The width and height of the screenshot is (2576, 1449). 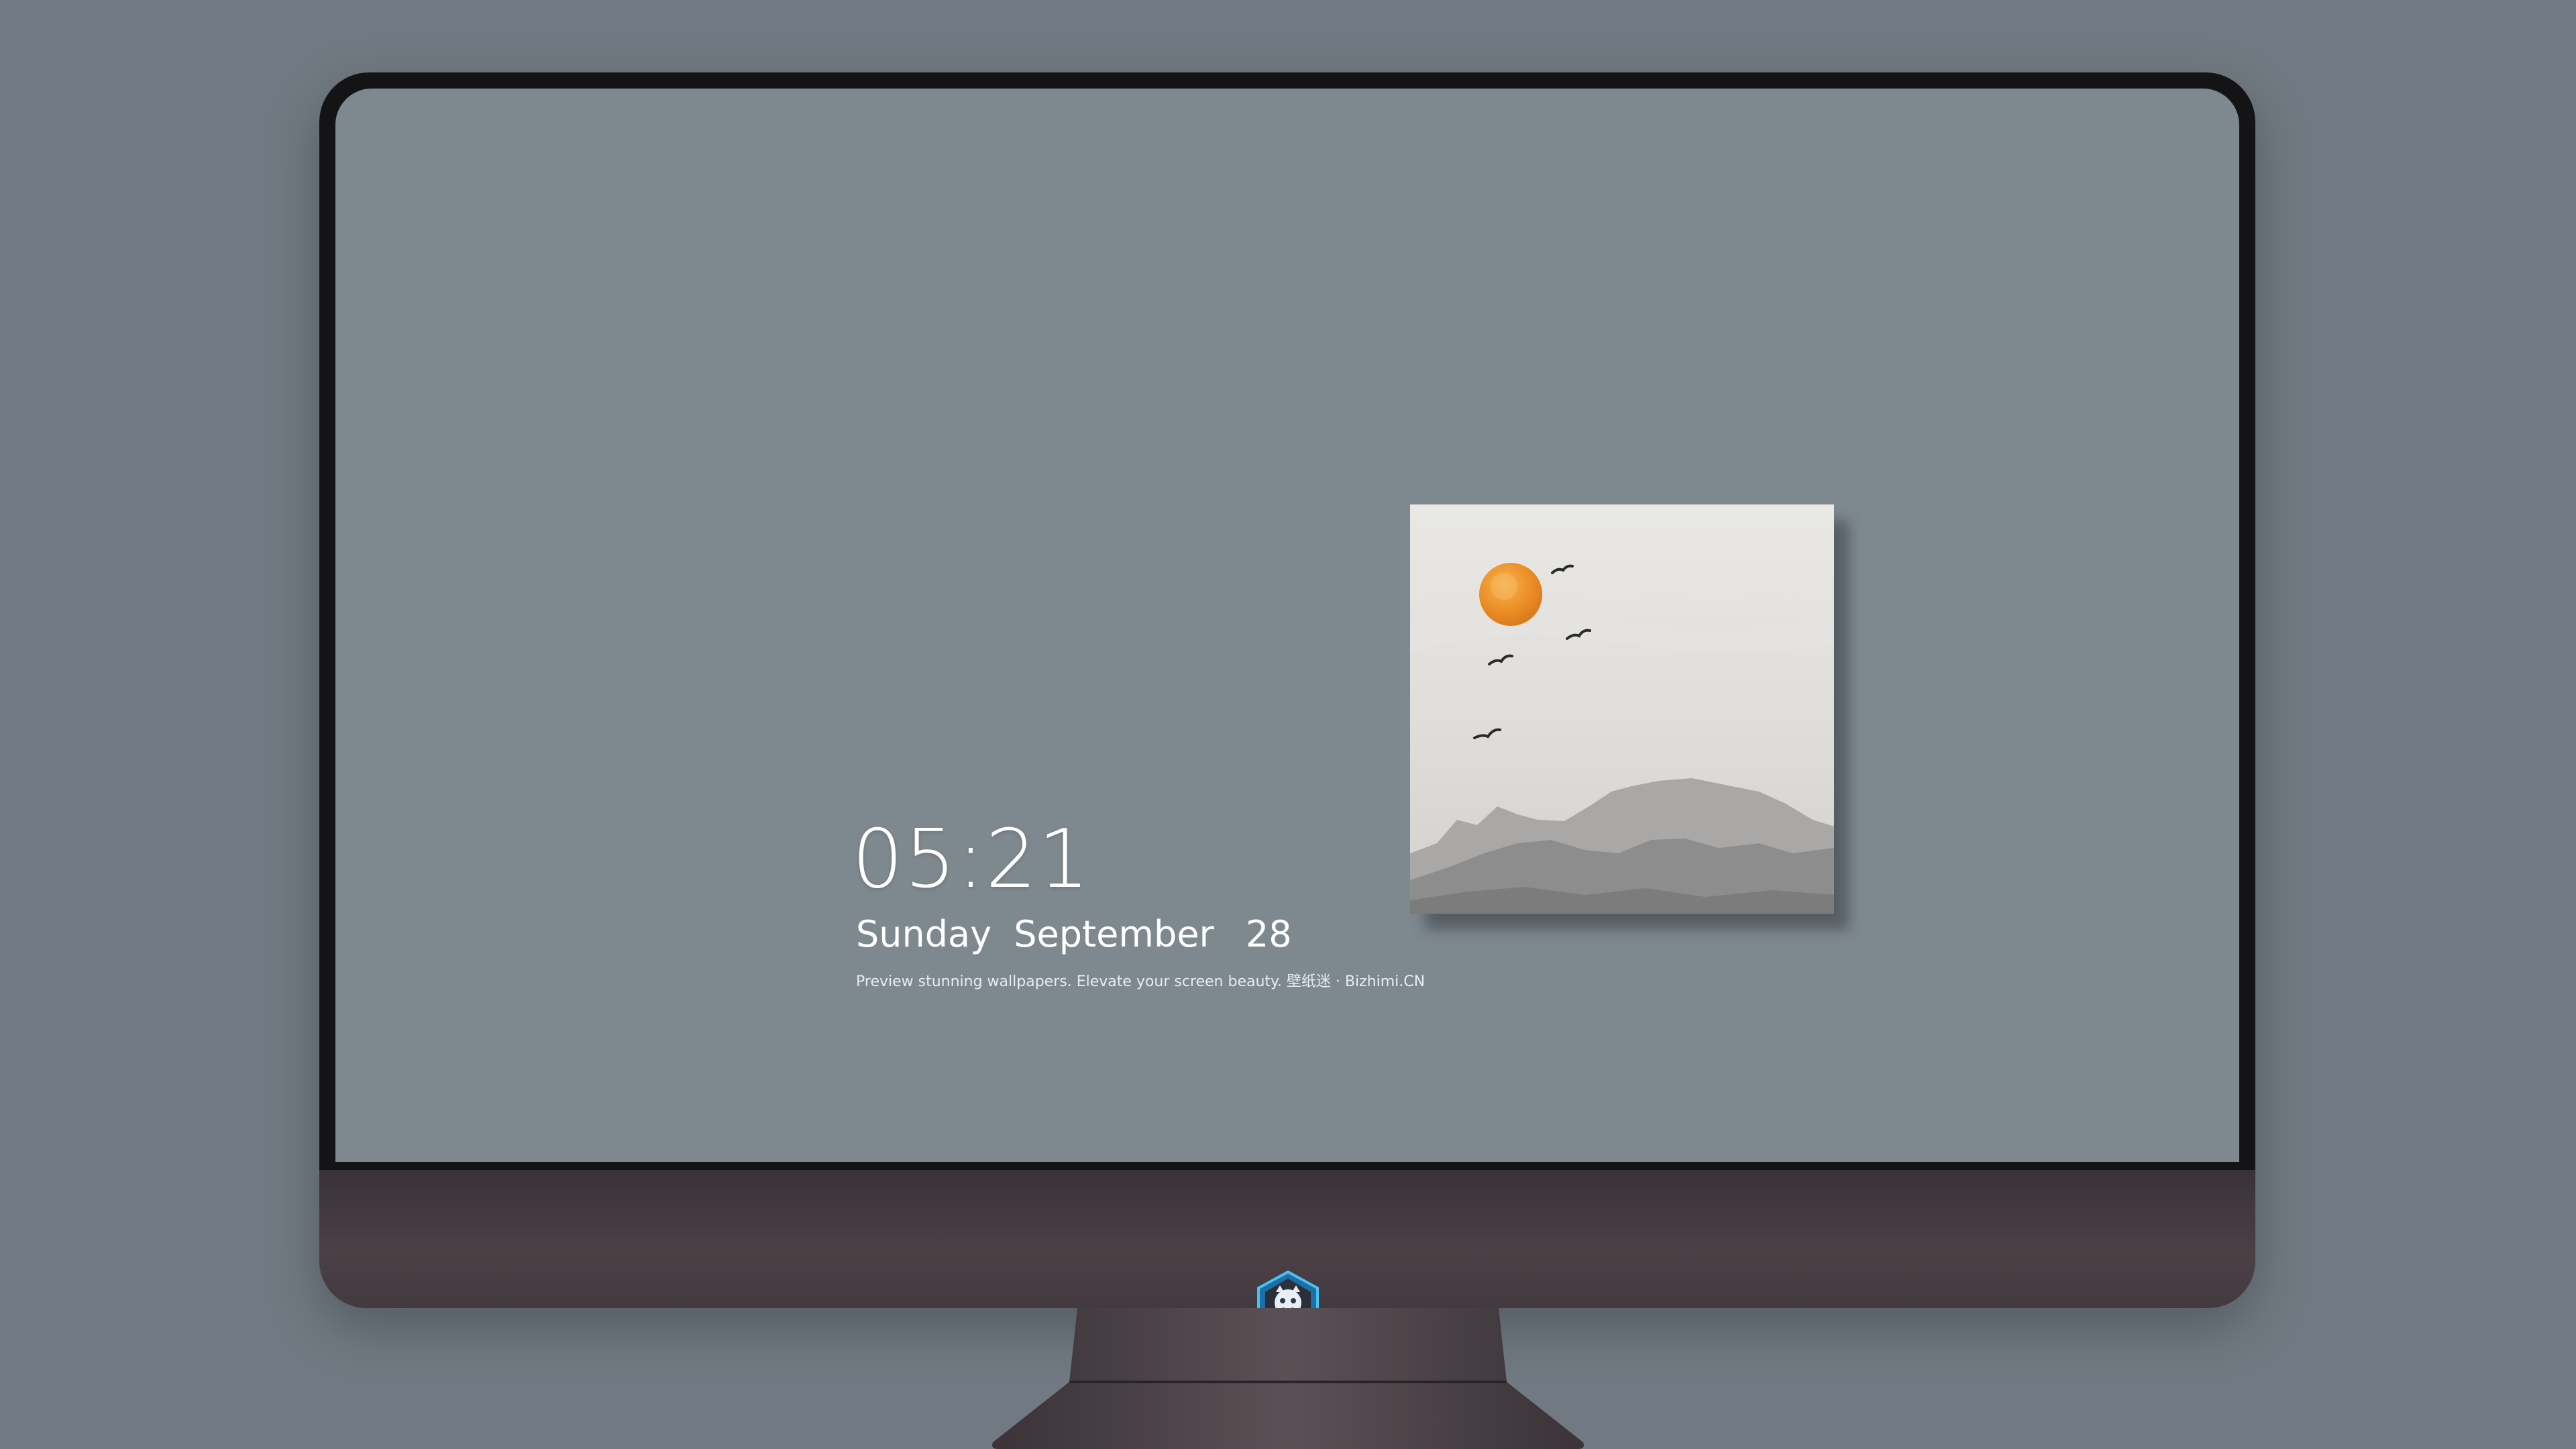 What do you see at coordinates (1268, 934) in the screenshot?
I see `day-label: 28` at bounding box center [1268, 934].